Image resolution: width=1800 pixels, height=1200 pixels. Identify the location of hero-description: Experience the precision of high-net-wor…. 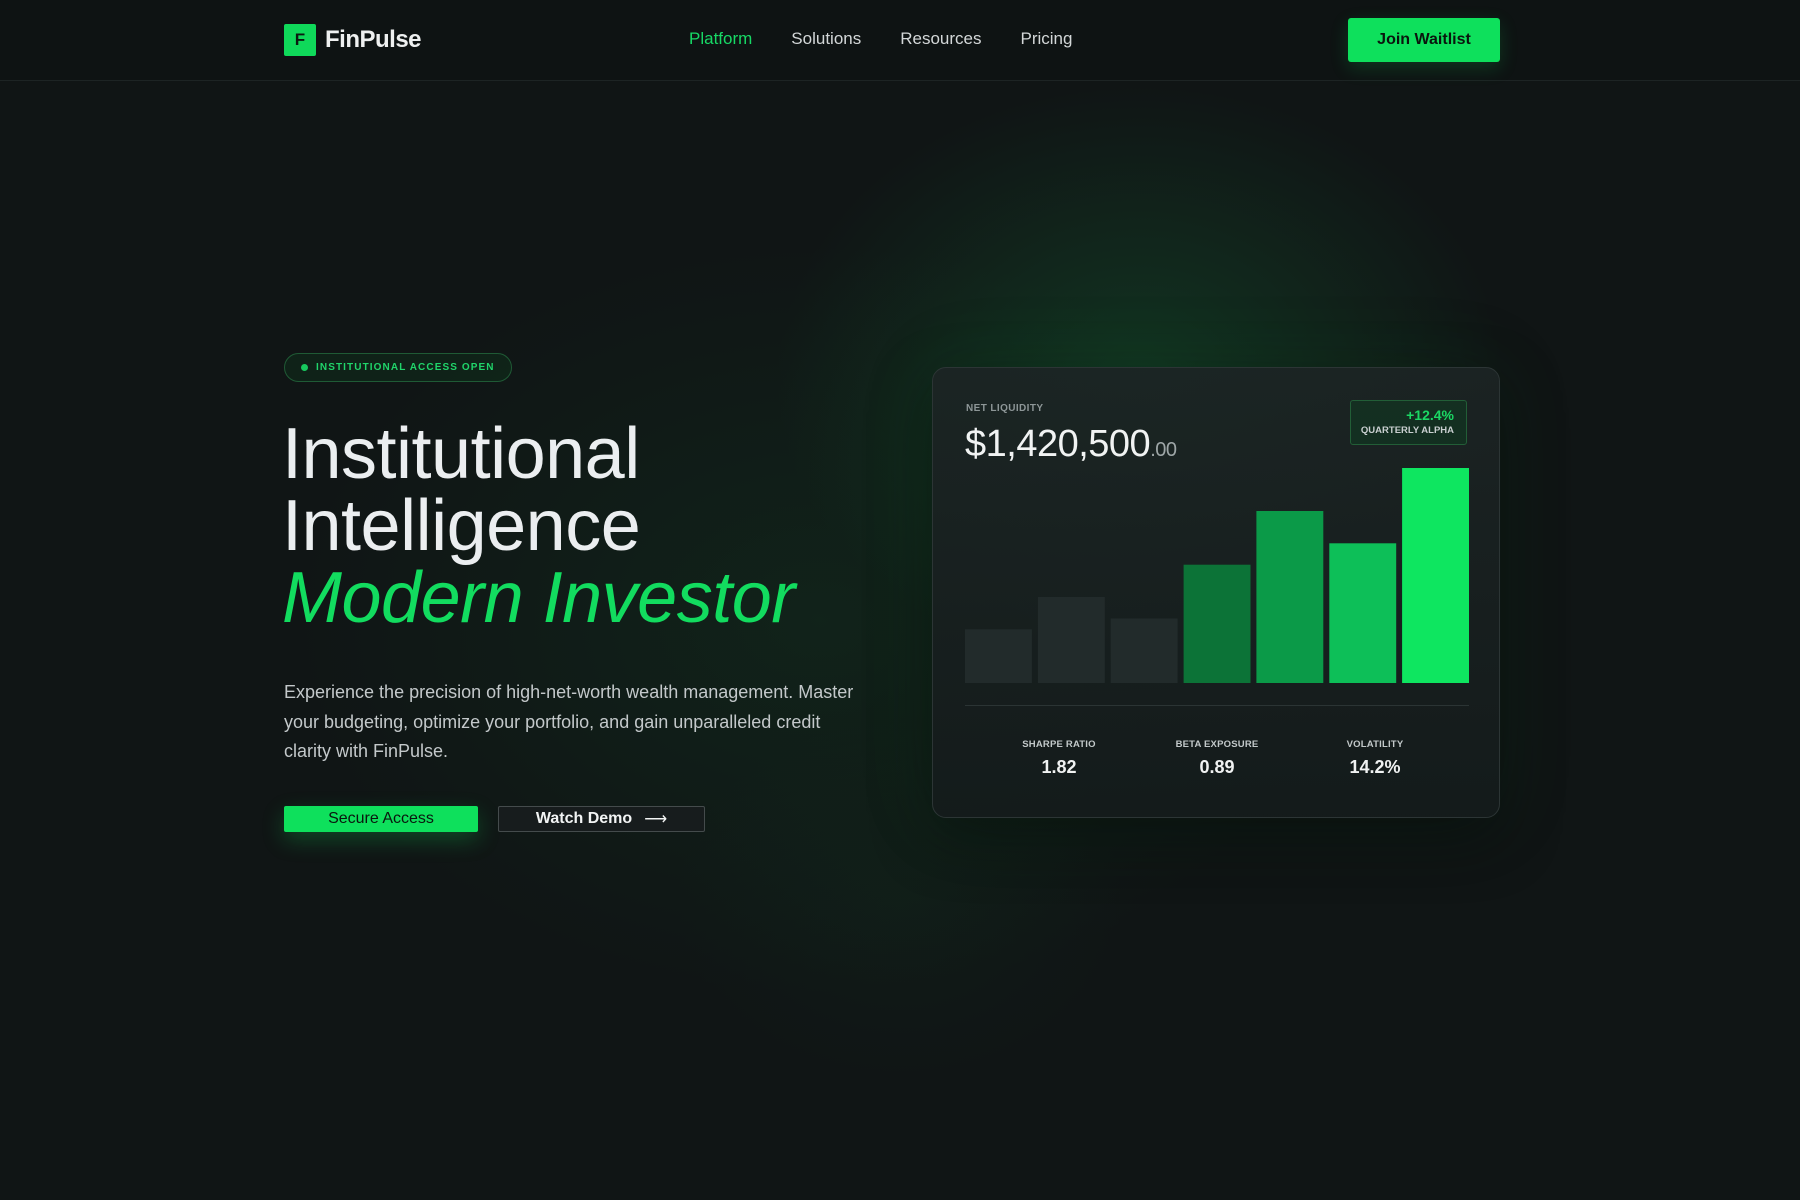
(569, 721).